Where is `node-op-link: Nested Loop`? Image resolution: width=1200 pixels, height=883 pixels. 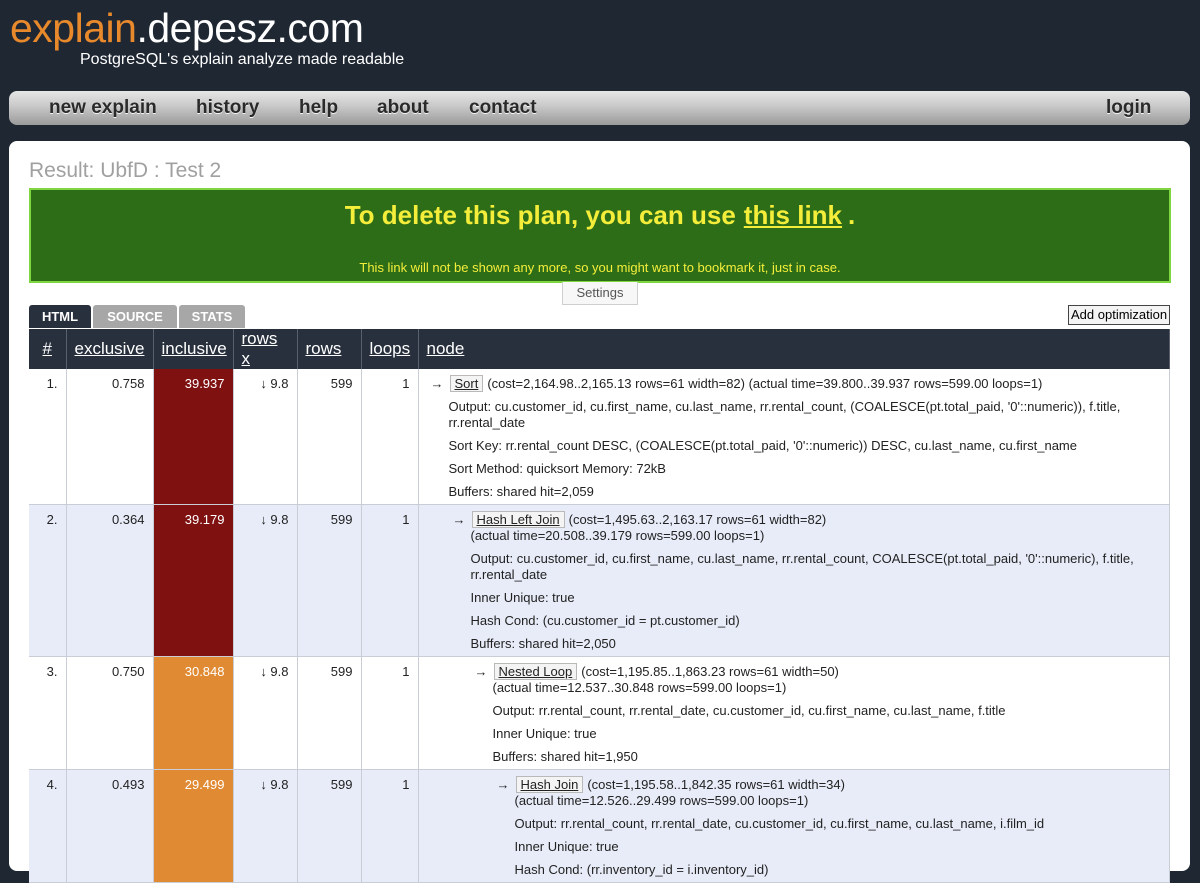 node-op-link: Nested Loop is located at coordinates (535, 671).